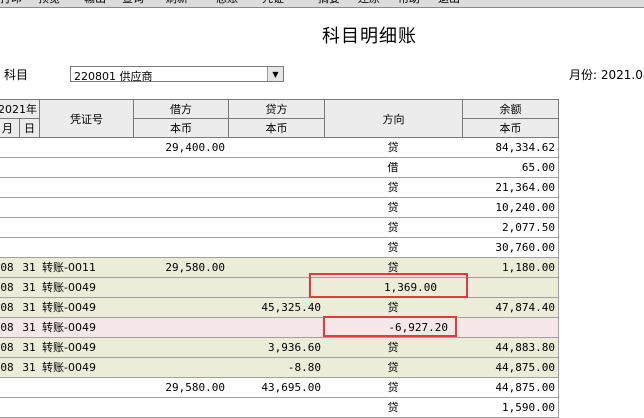 The height and width of the screenshot is (418, 644). Describe the element at coordinates (510, 408) in the screenshot. I see `table-cell-balance: 1,590.00` at that location.